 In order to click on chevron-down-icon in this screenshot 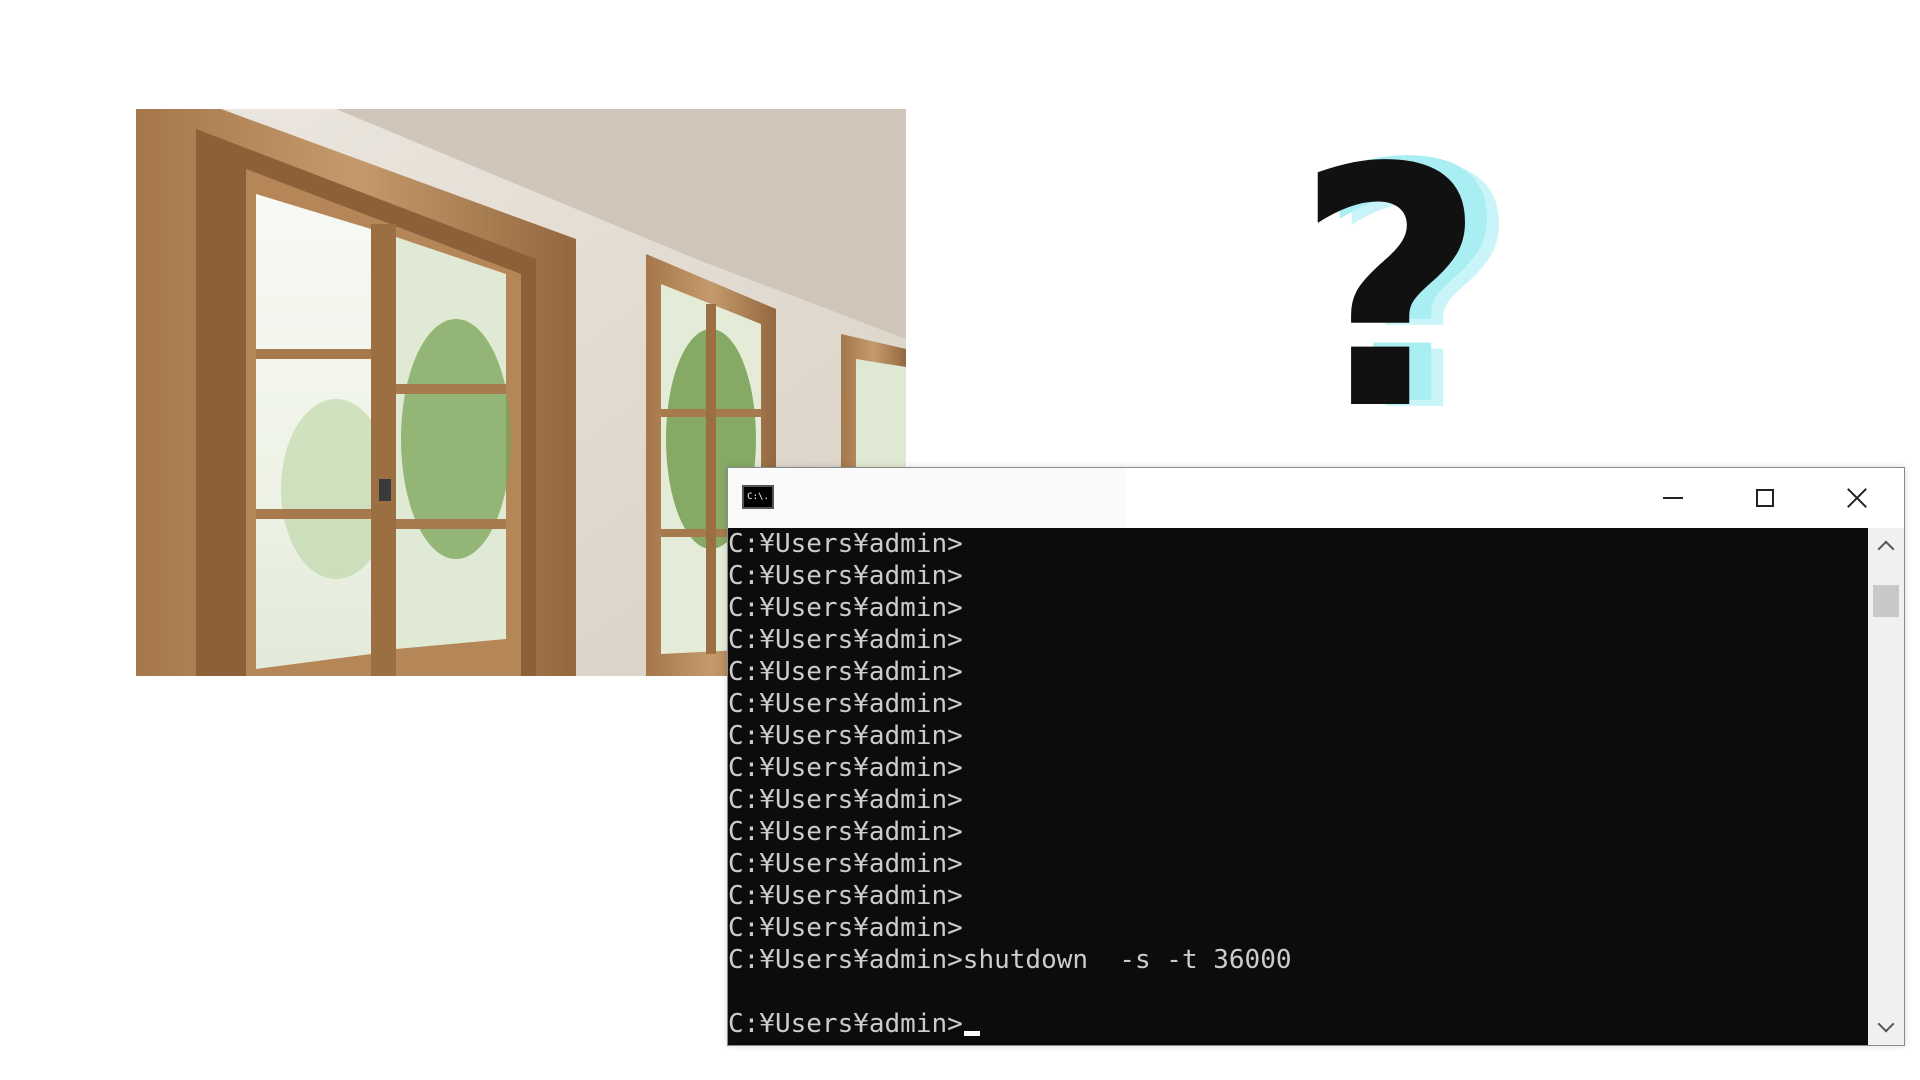, I will do `click(1886, 1024)`.